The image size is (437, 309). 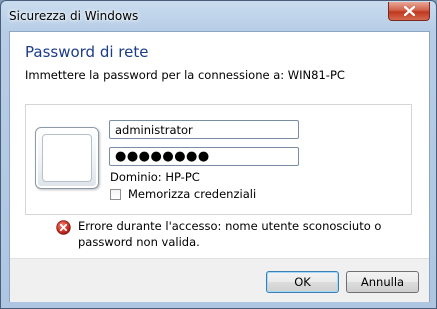 I want to click on close-button, so click(x=409, y=11).